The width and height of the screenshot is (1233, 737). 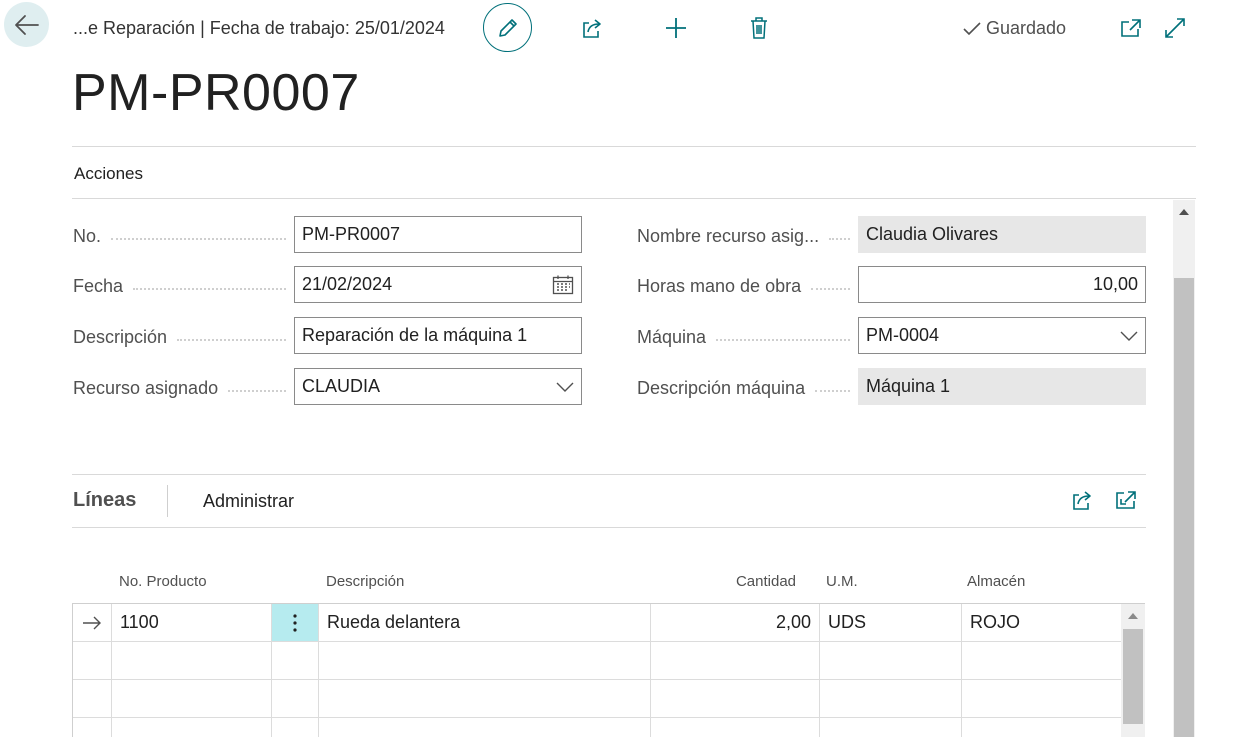 I want to click on new-button, so click(x=676, y=28).